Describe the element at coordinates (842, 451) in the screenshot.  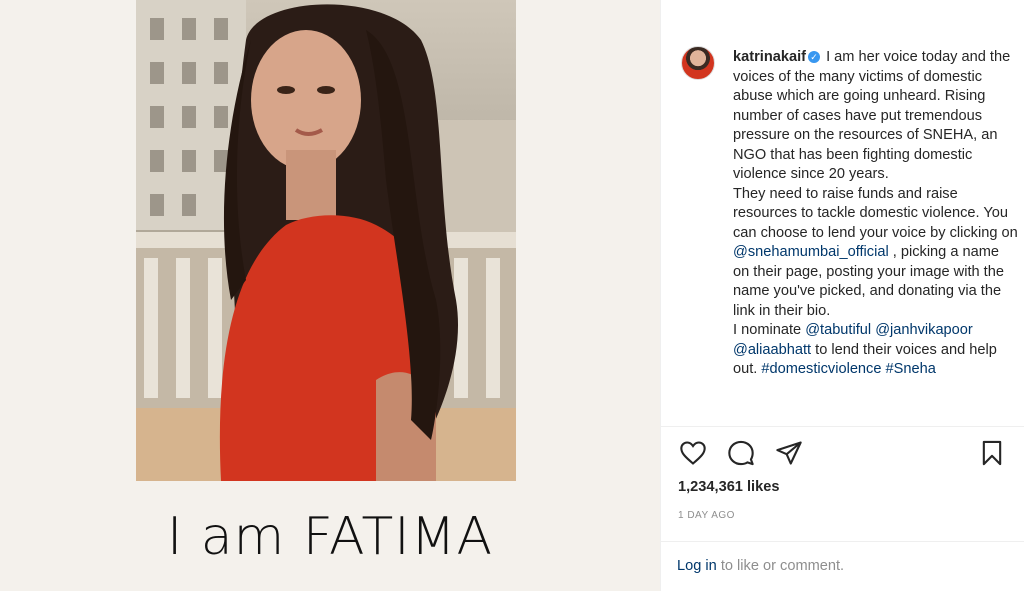
I see `action-bar` at that location.